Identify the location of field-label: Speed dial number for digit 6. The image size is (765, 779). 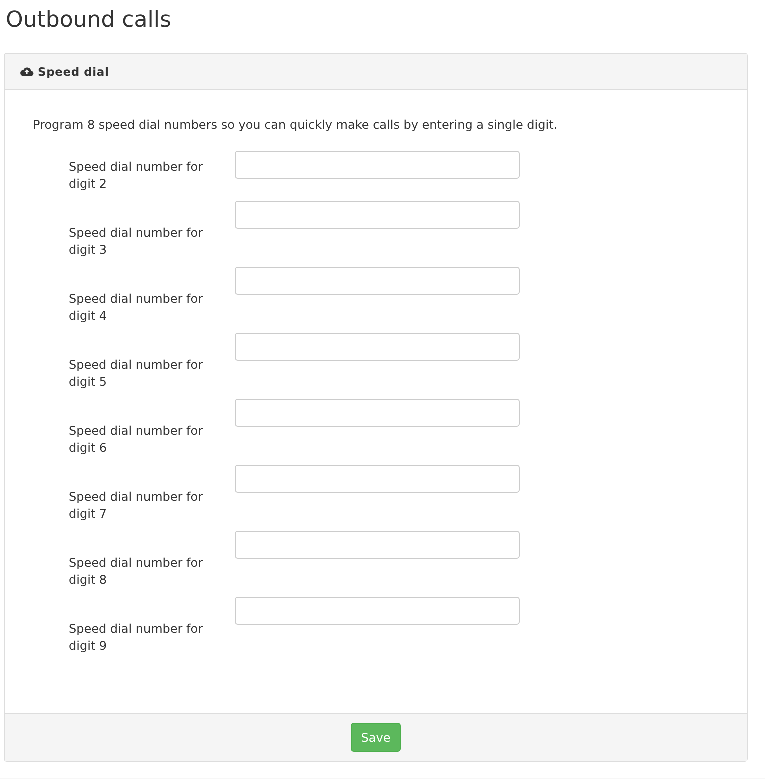
(136, 440).